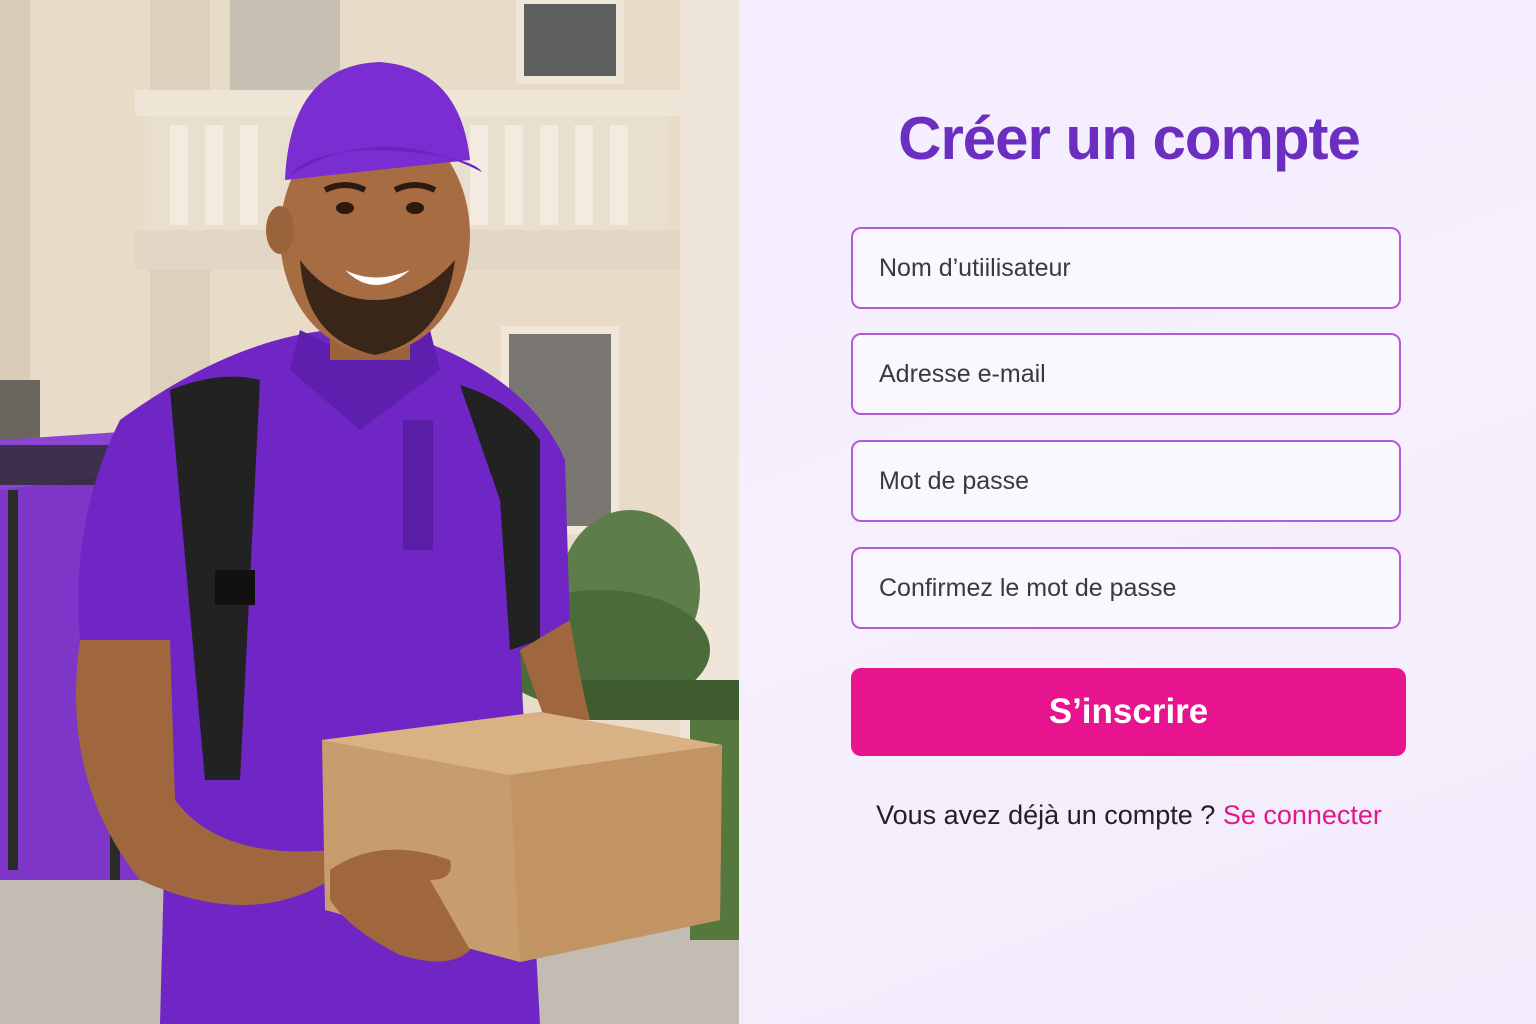  What do you see at coordinates (1126, 588) in the screenshot?
I see `confirm-password-input` at bounding box center [1126, 588].